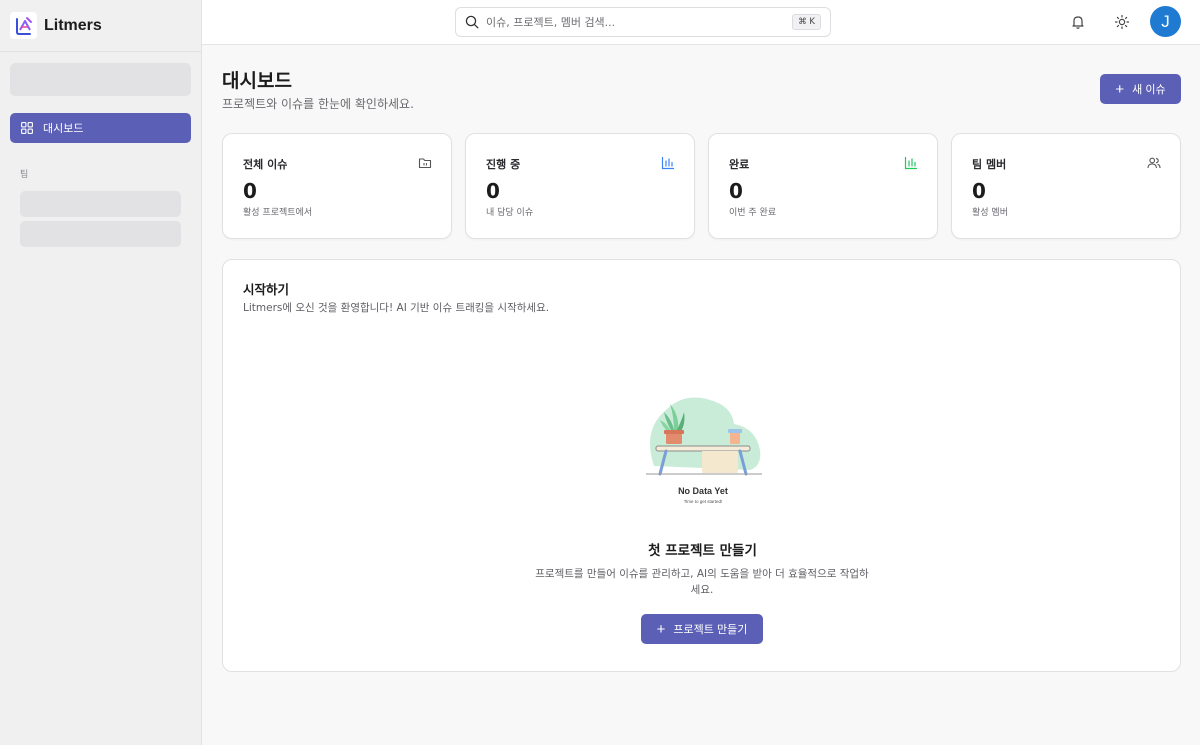  What do you see at coordinates (702, 551) in the screenshot?
I see `empty-state-title: 첫 프로젝트 만들기` at bounding box center [702, 551].